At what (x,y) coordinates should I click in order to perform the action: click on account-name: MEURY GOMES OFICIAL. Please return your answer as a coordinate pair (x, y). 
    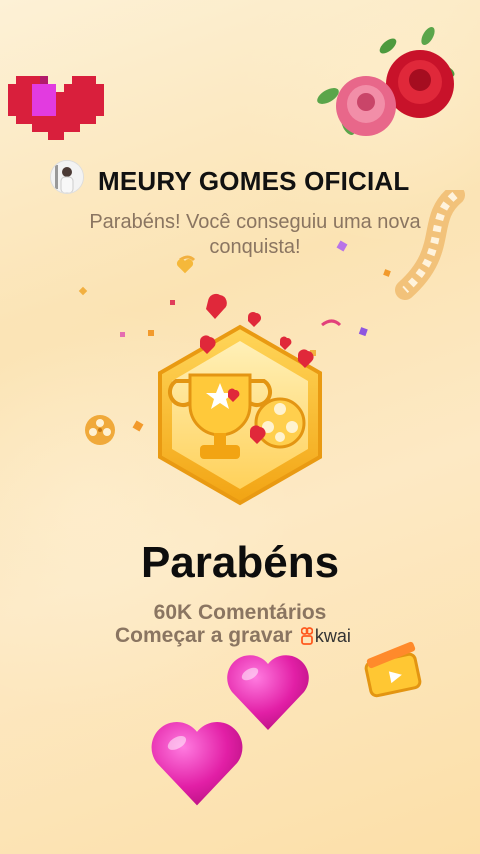
    Looking at the image, I should click on (253, 181).